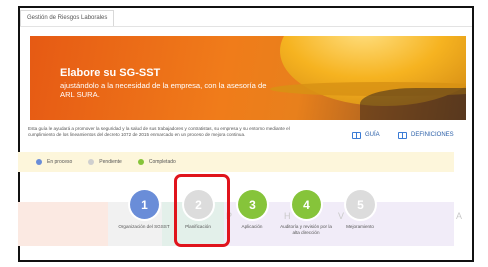 This screenshot has height=267, width=488. Describe the element at coordinates (236, 162) in the screenshot. I see `status-legend: En proceso Pendiente Completado` at that location.